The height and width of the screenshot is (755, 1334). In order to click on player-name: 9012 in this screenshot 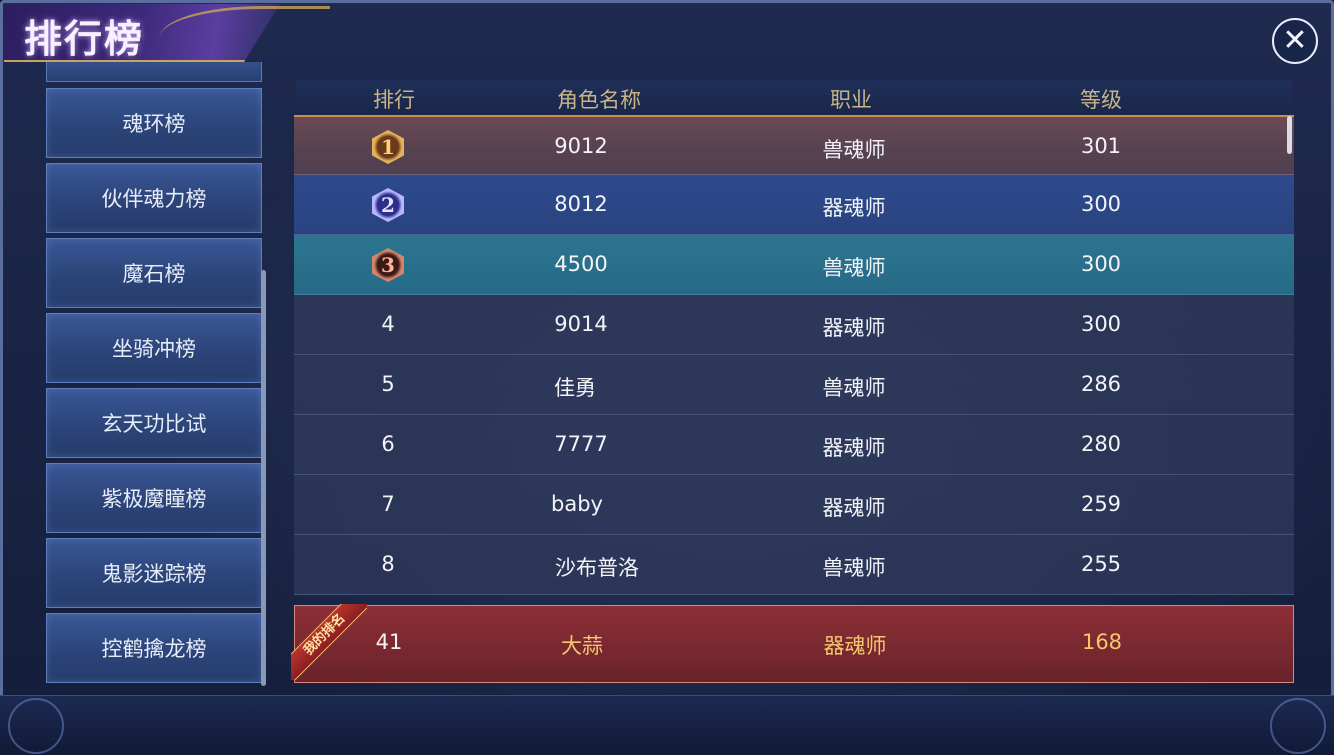, I will do `click(581, 146)`.